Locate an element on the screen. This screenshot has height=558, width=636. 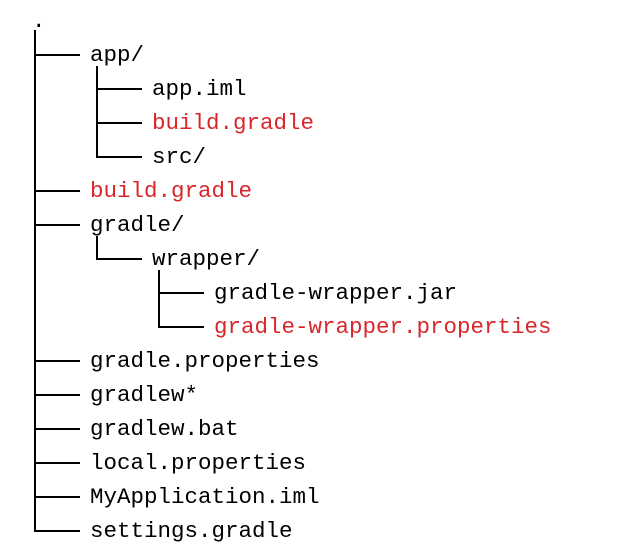
tree-node-label: app/ is located at coordinates (117, 55).